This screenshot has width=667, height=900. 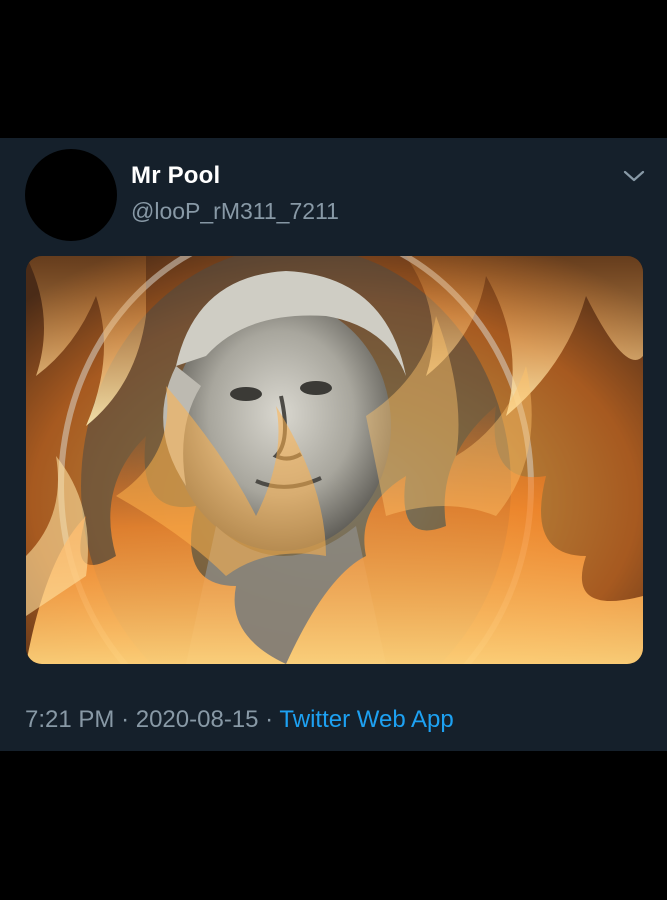 What do you see at coordinates (197, 719) in the screenshot?
I see `tweet-date: 2020-08-15` at bounding box center [197, 719].